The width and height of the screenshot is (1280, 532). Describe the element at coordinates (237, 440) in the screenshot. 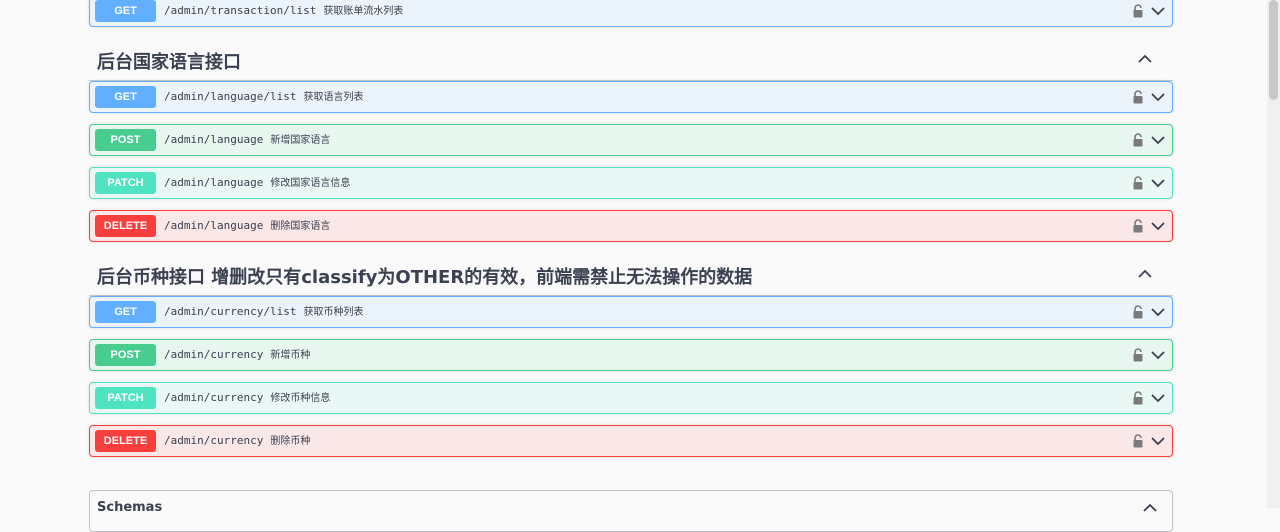

I see `operation-path: /admin/currency 删除币种` at that location.